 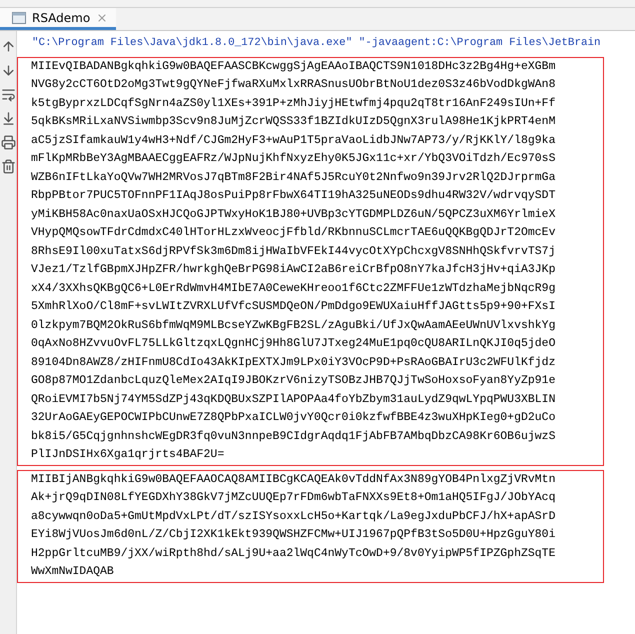 I want to click on output-line: mFlKpMRbBeY3AgMBAAECggEAFRz/WJpNujKhfNxyzEhy0K5JGx11c+xr/YbQ3VOiTdzh/Ec970sS, so click(x=293, y=159).